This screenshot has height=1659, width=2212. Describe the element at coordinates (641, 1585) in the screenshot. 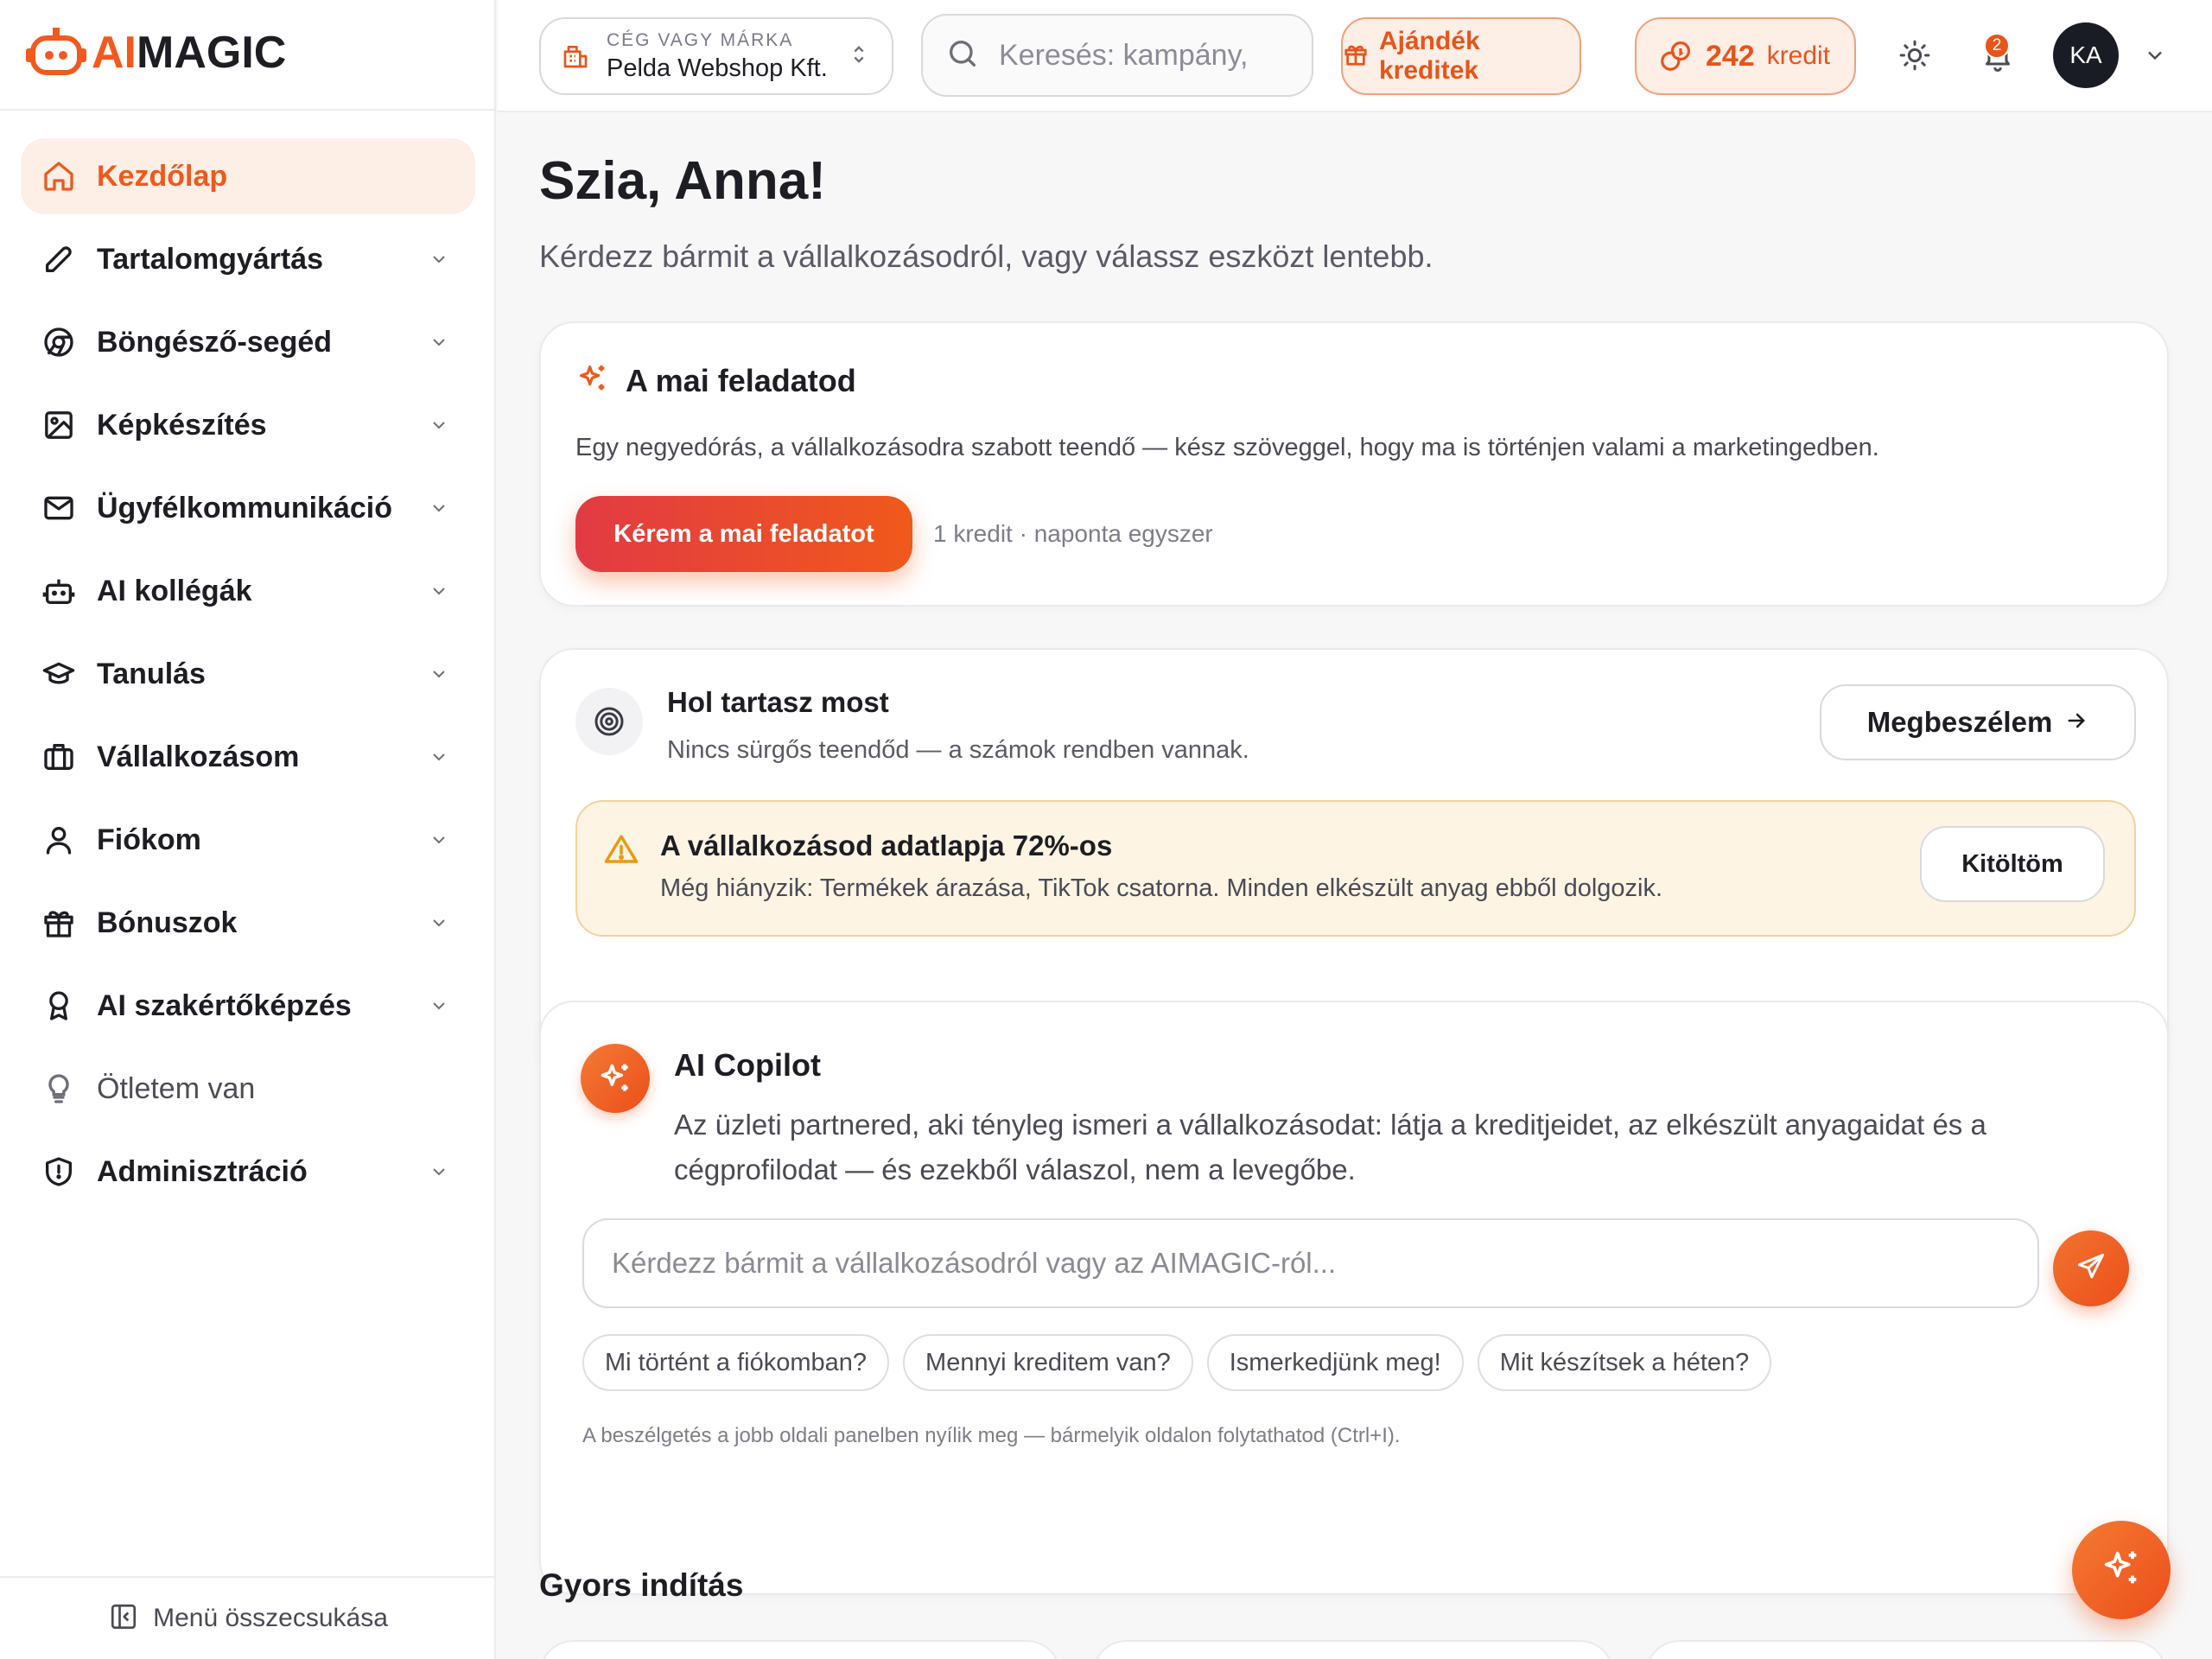

I see `quick-start-title: Gyors indítás` at that location.